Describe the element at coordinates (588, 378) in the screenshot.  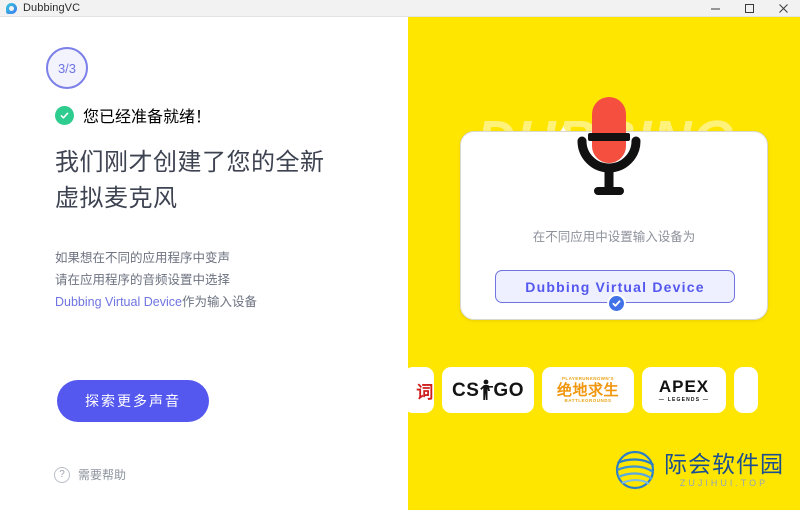
I see `pubg-top-text: PLAYERUNKNOWN'S` at that location.